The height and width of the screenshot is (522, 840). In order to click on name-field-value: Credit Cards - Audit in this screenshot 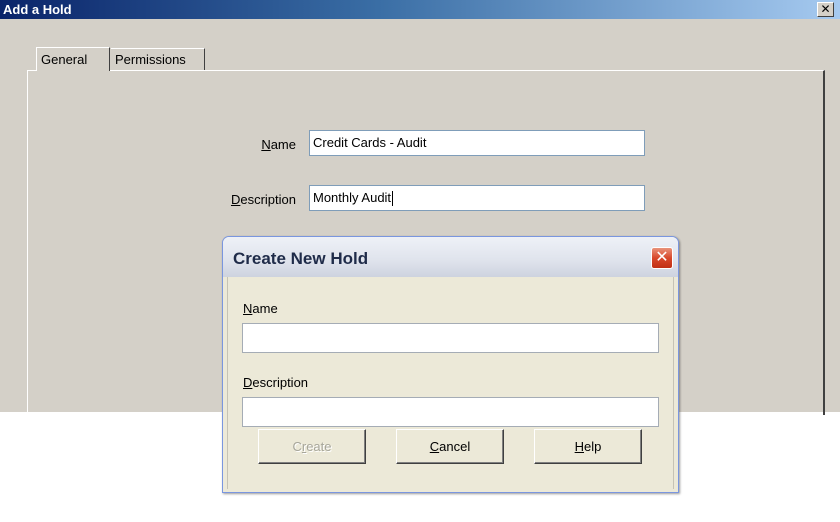, I will do `click(370, 142)`.